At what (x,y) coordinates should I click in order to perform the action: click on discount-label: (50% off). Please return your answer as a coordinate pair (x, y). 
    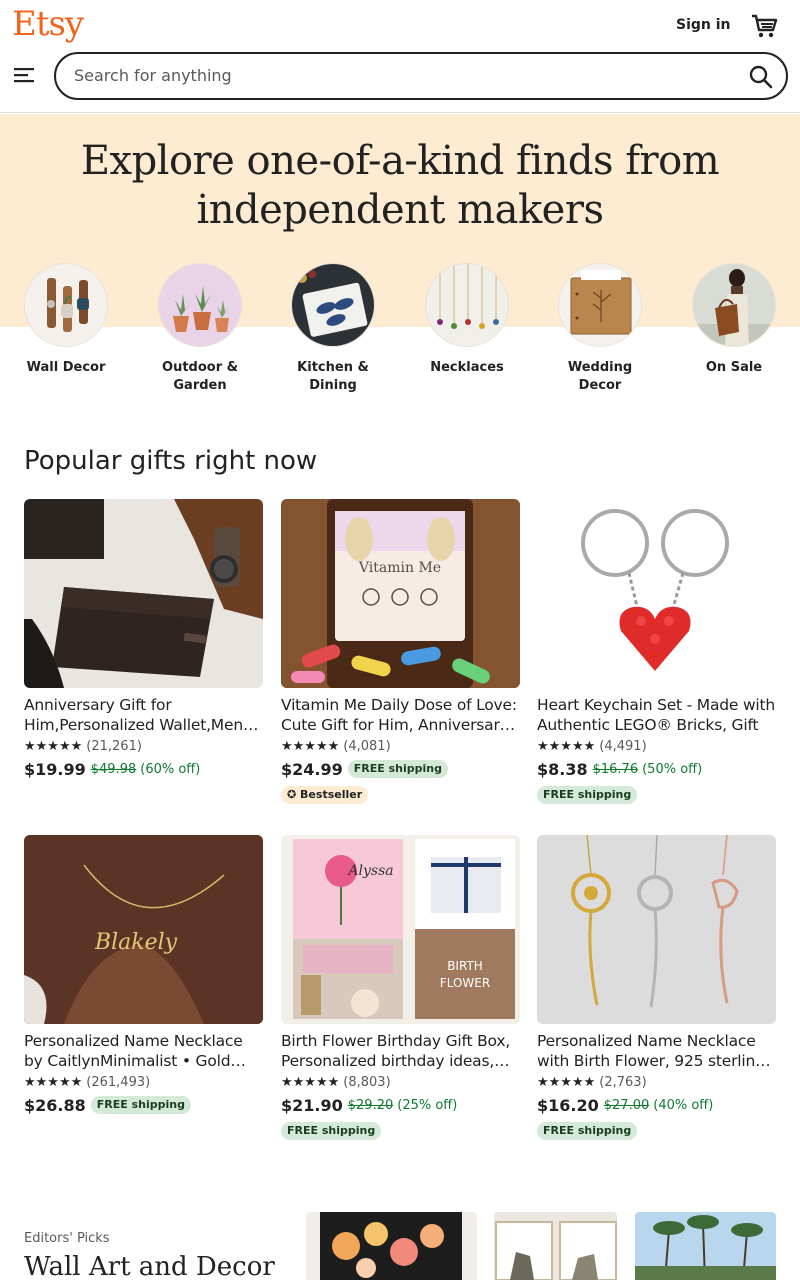
    Looking at the image, I should click on (672, 769).